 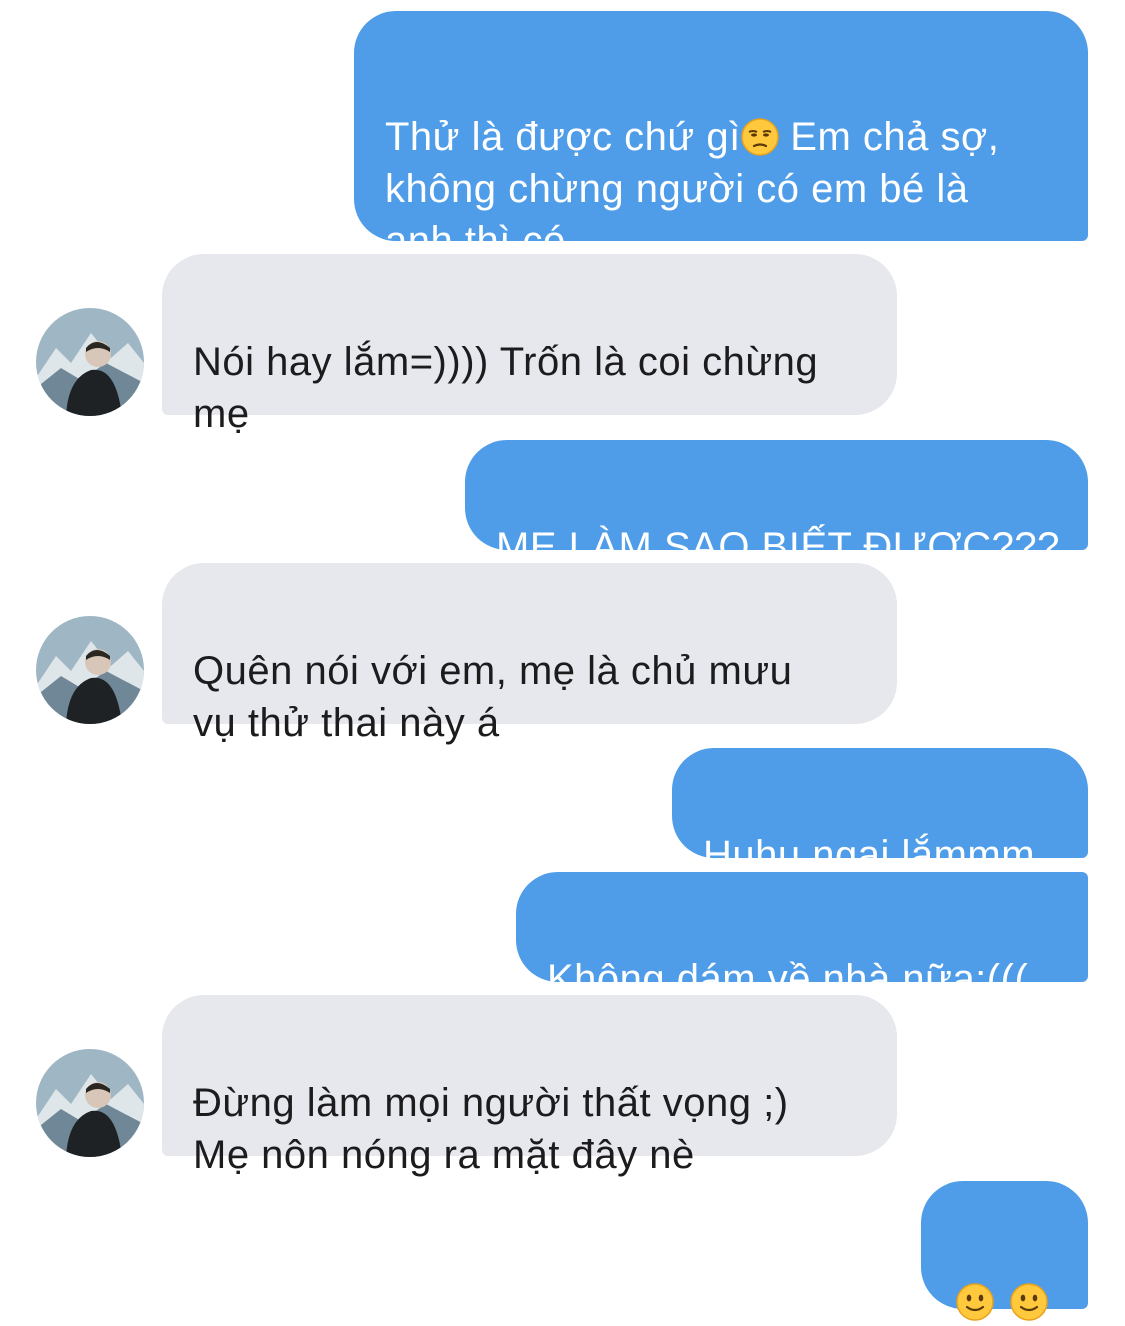 I want to click on emoji-row, so click(x=999, y=1302).